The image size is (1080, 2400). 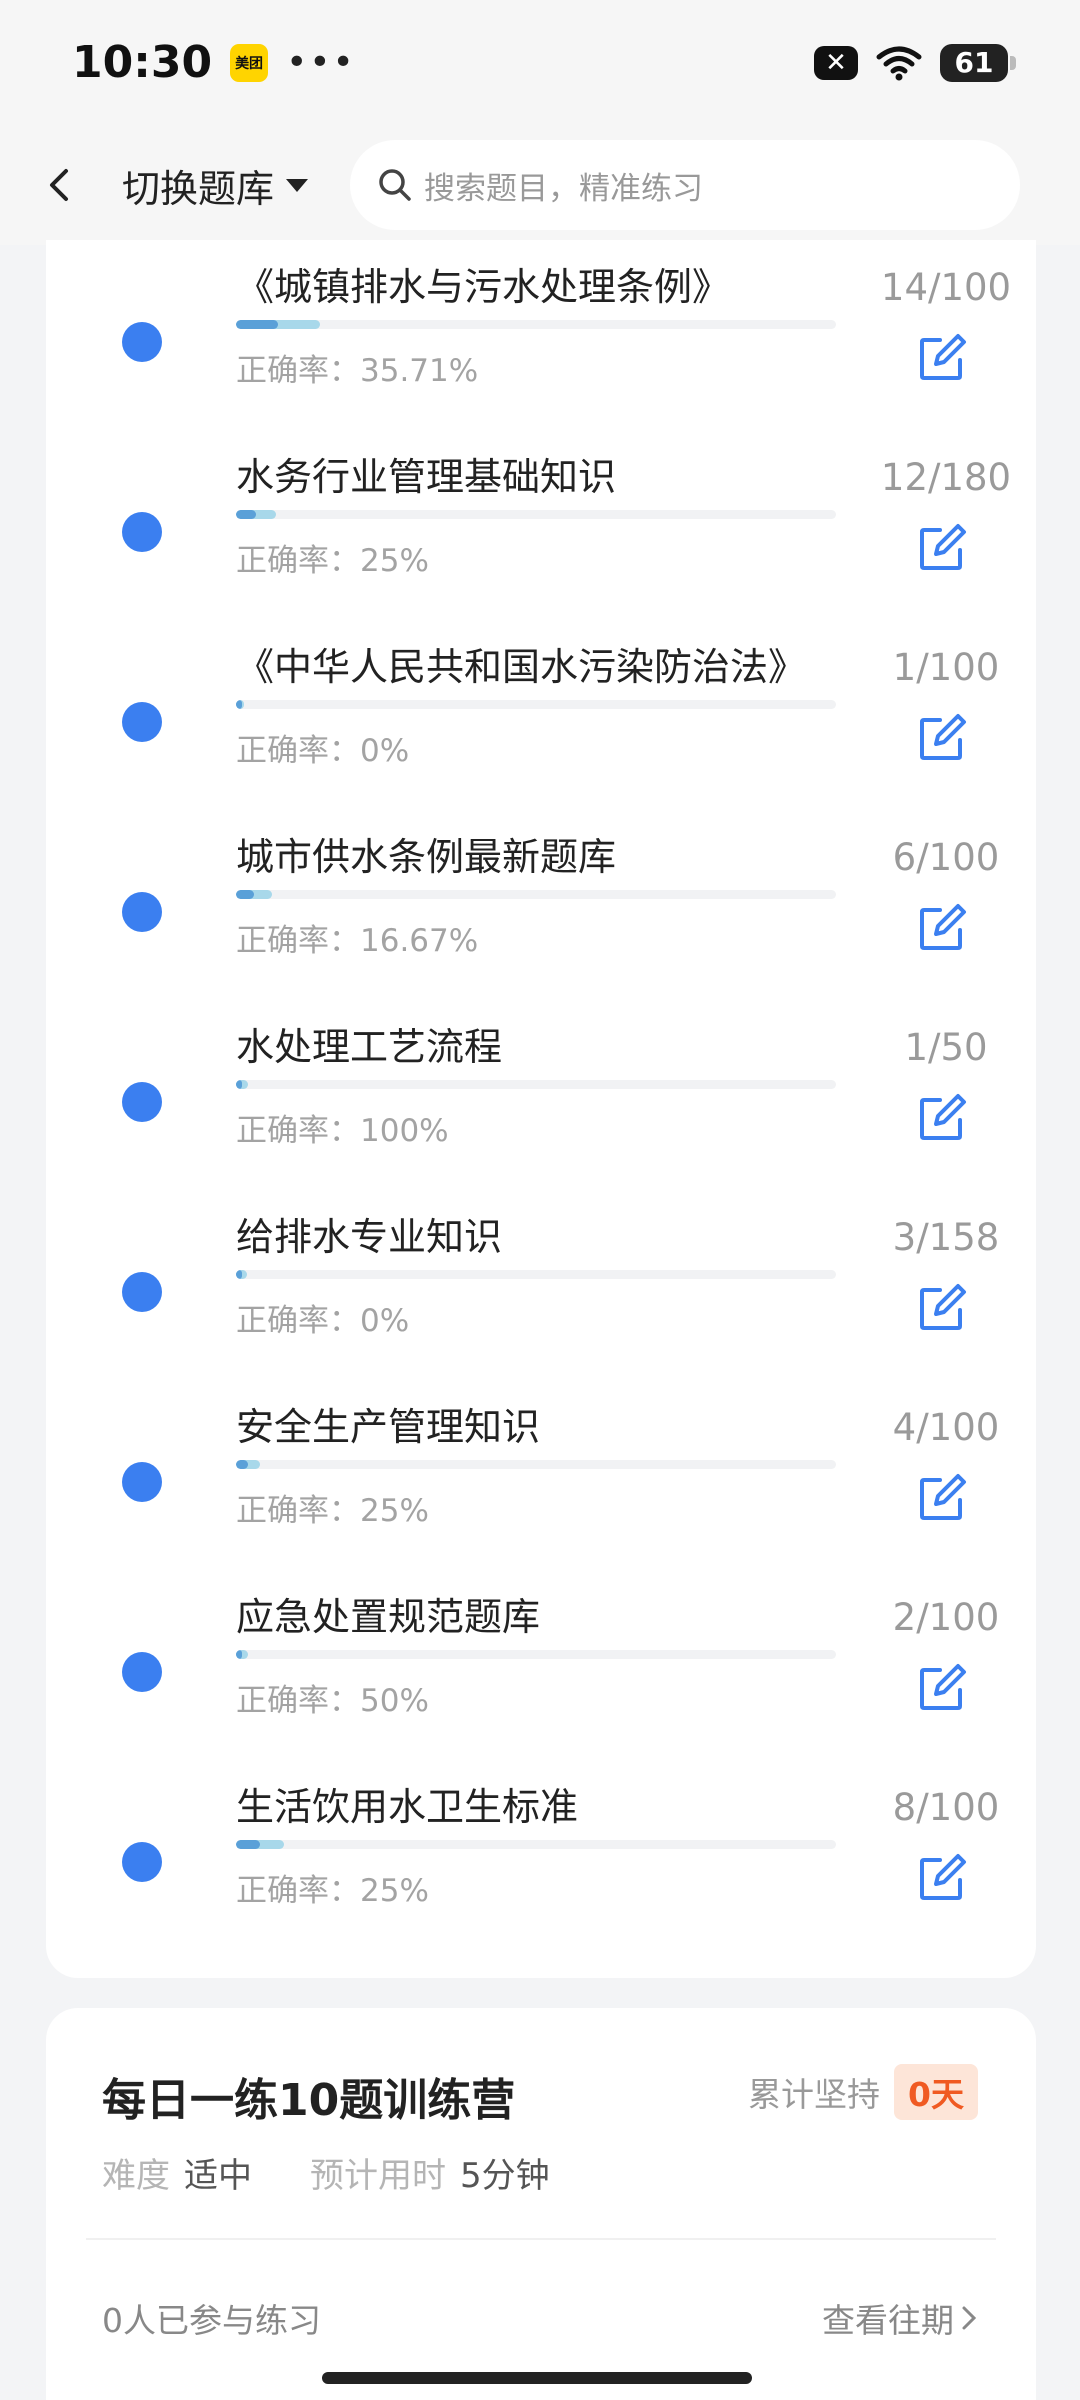 I want to click on daily-title: 每日一练10题训练营, so click(x=309, y=2100).